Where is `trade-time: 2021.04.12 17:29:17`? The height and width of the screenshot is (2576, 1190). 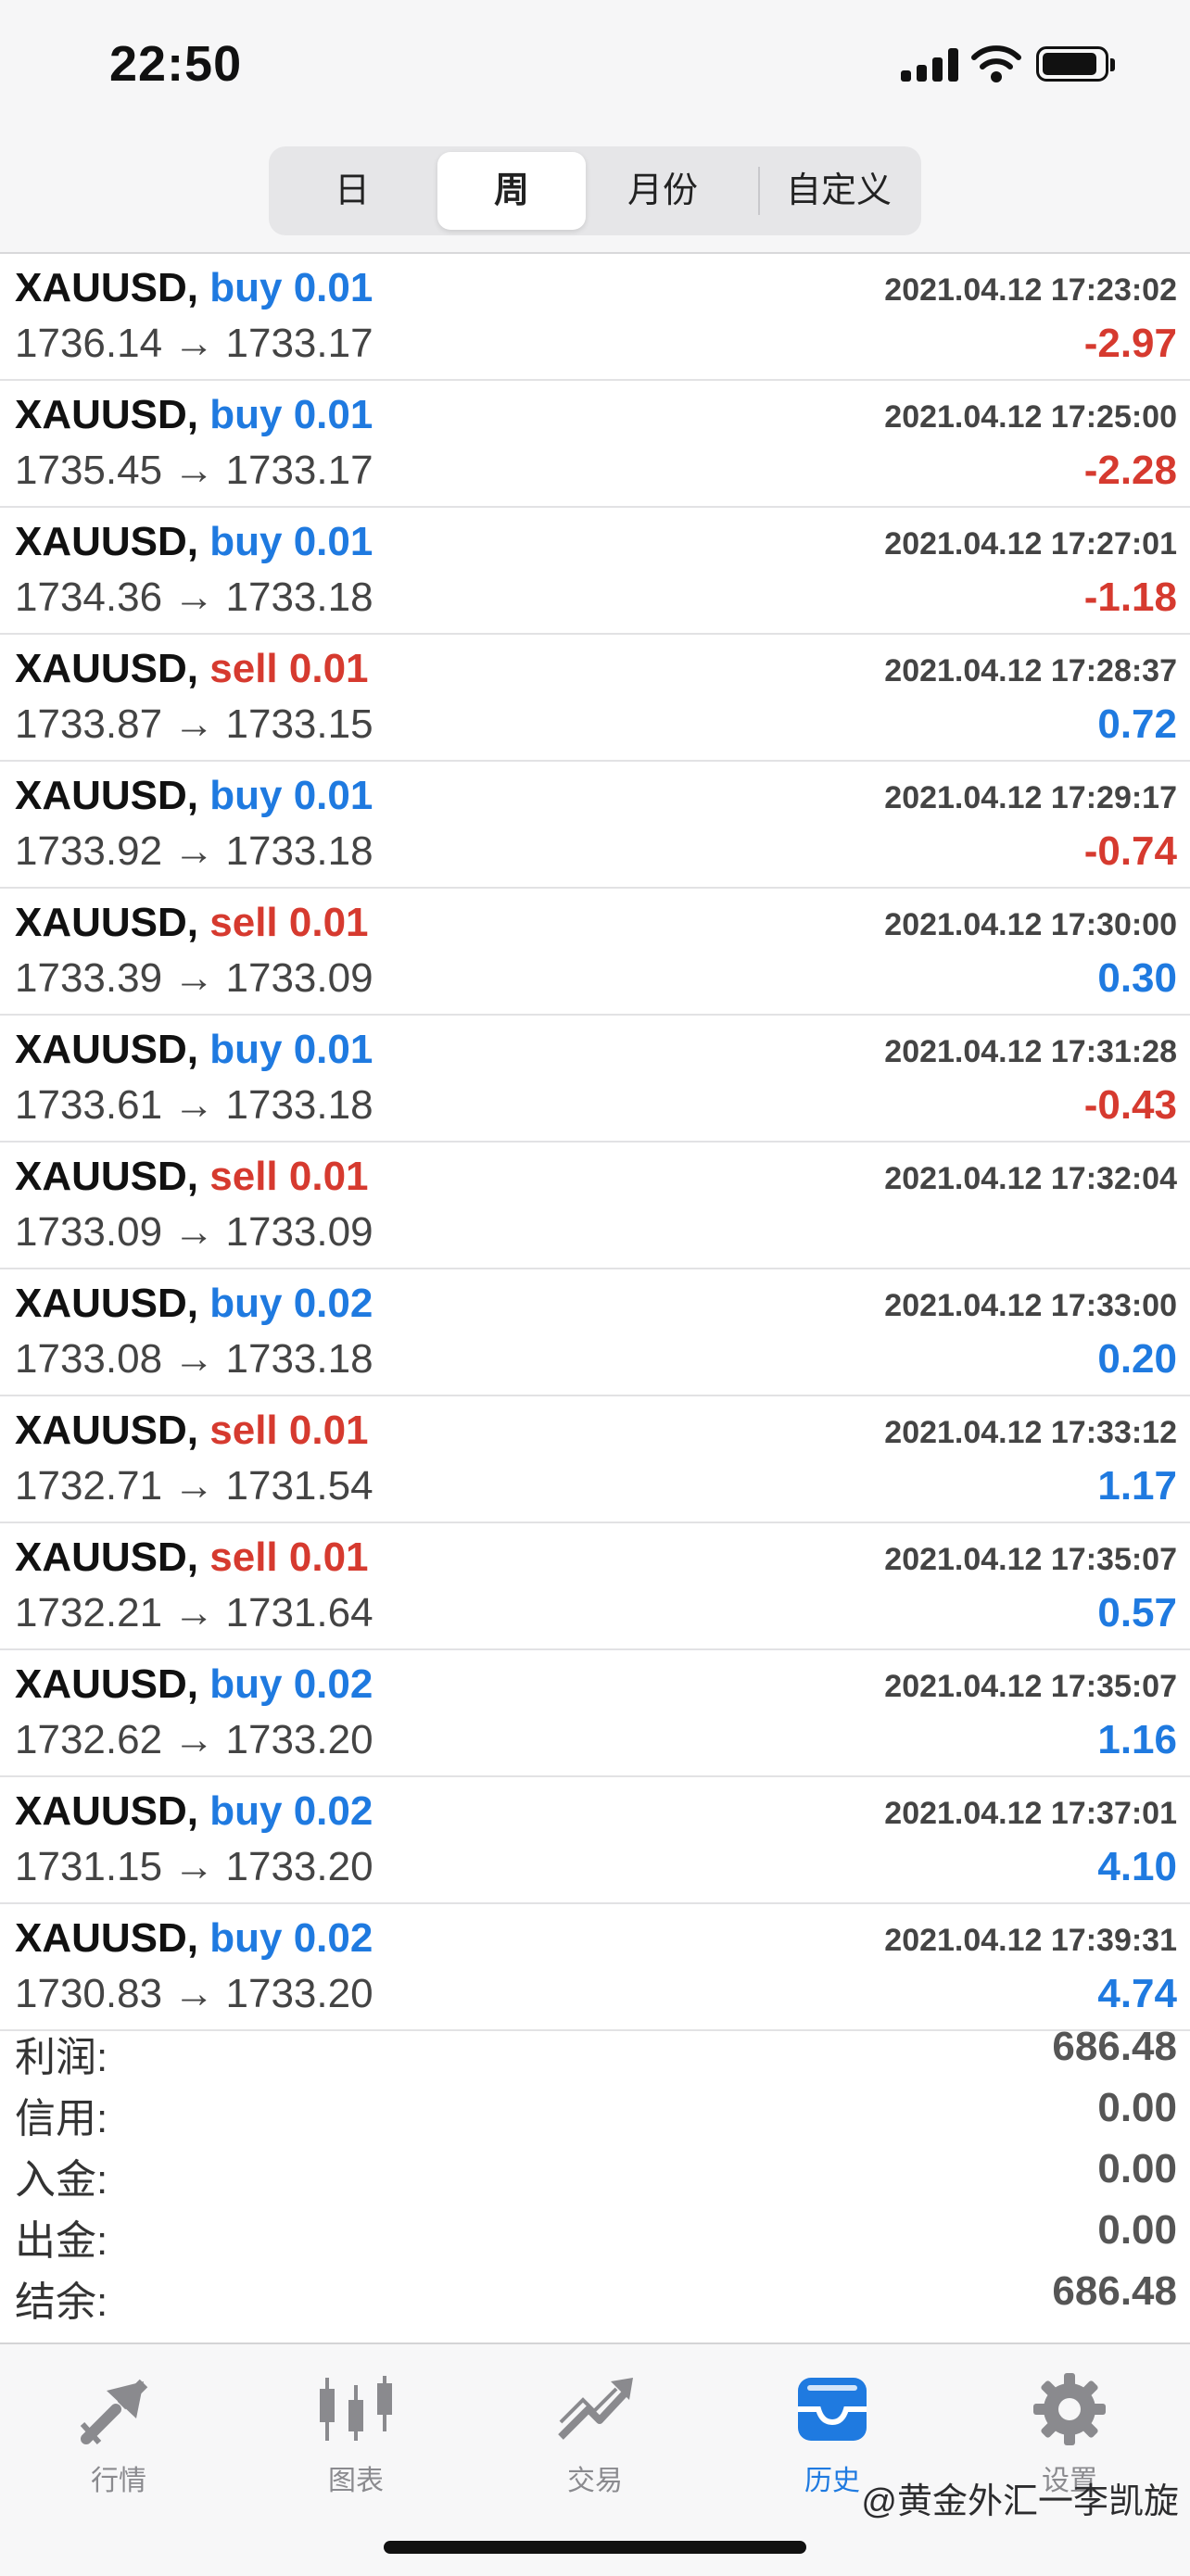 trade-time: 2021.04.12 17:29:17 is located at coordinates (1030, 797).